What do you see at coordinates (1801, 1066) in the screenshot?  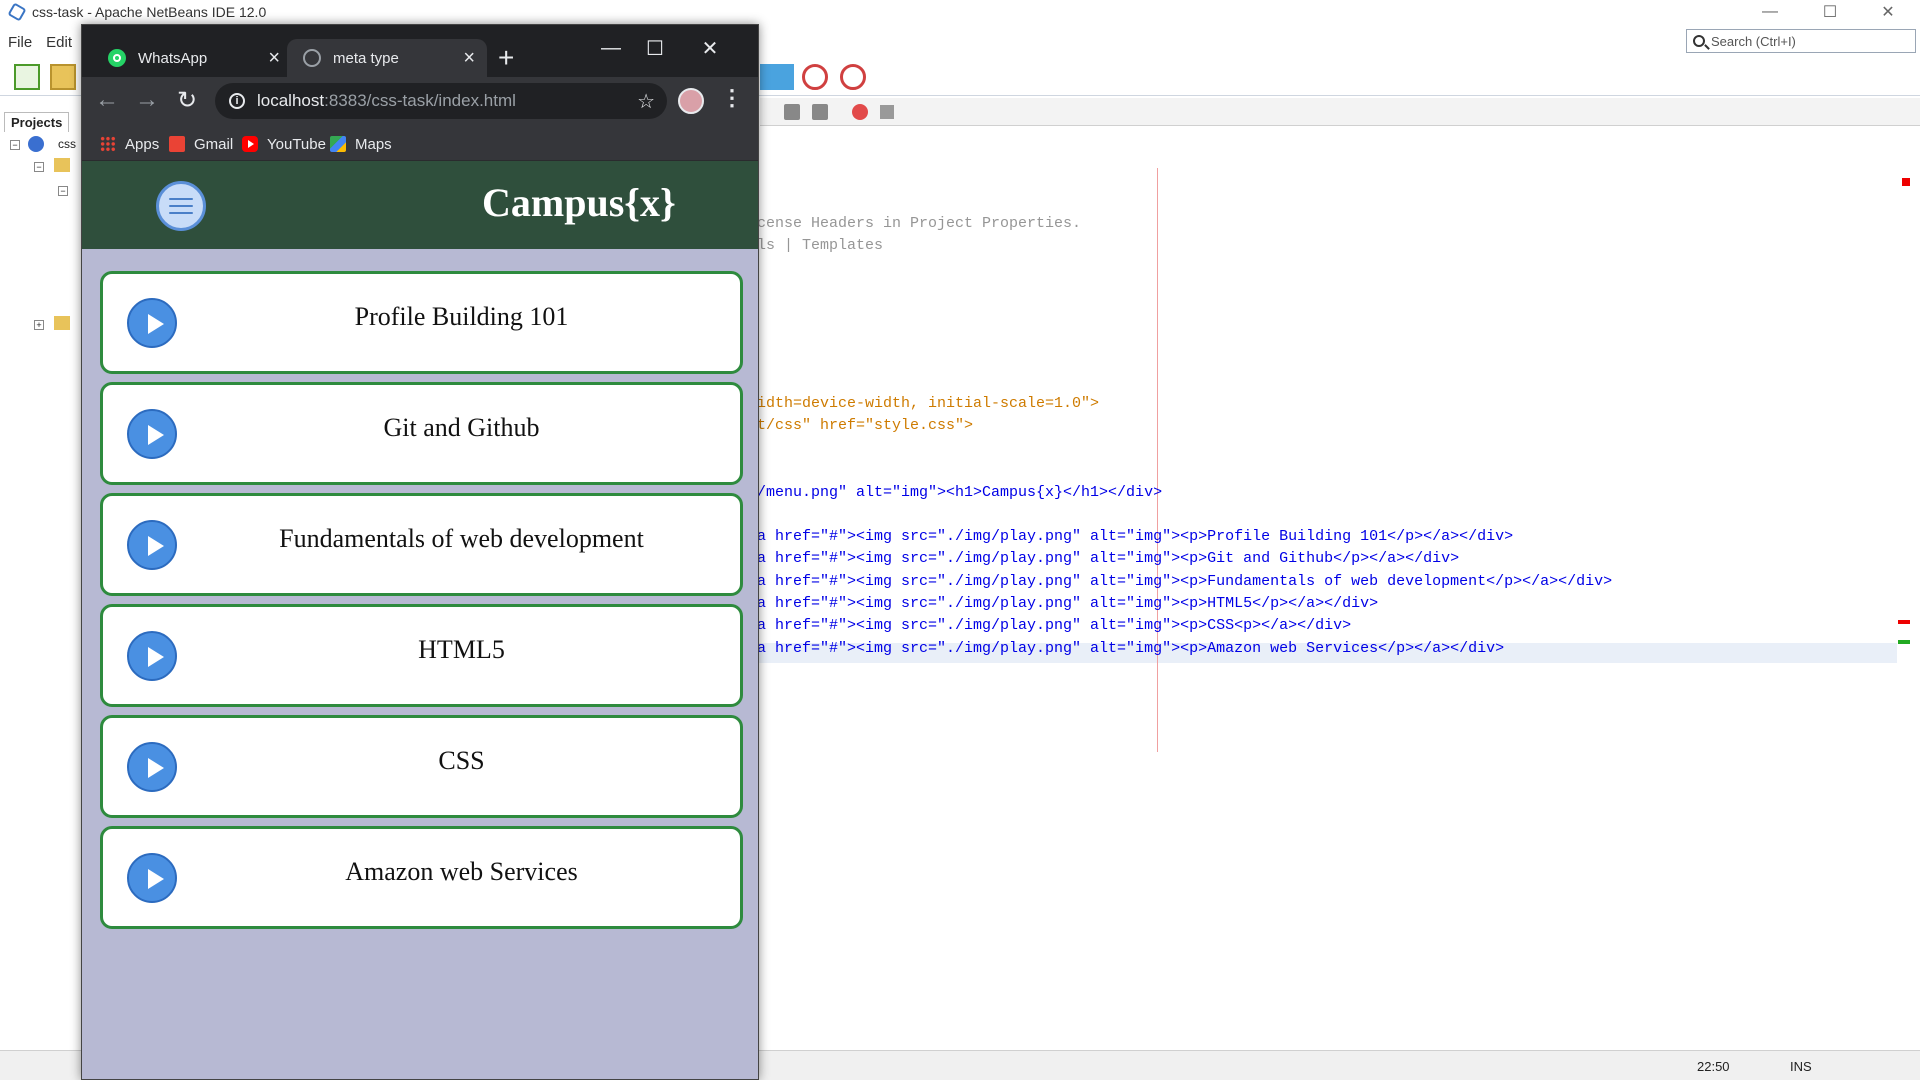 I see `insert-mode: INS` at bounding box center [1801, 1066].